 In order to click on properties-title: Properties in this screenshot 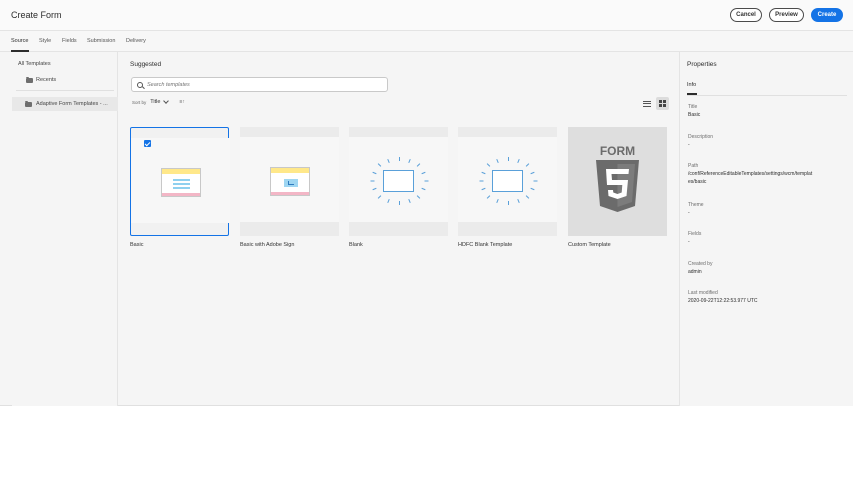, I will do `click(702, 64)`.